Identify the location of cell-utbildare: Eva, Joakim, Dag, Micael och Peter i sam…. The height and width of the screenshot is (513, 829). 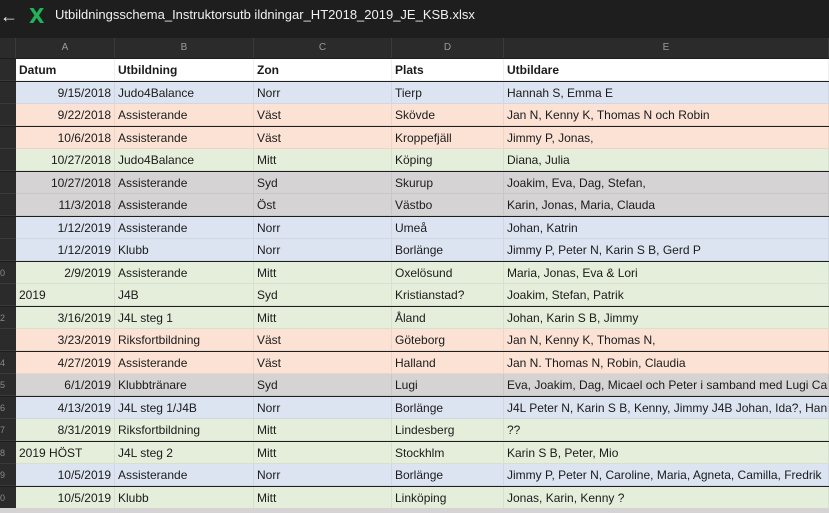
(666, 385).